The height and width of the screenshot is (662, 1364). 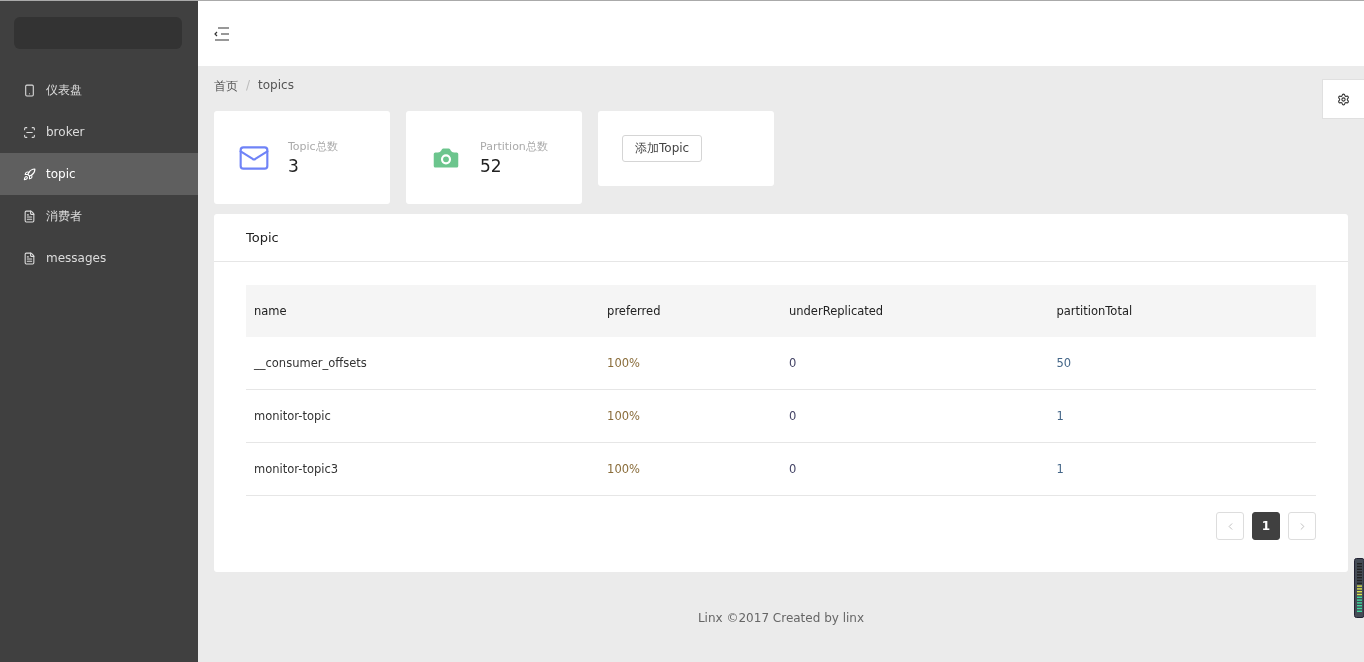 I want to click on breadcrumb-item: topics, so click(x=276, y=86).